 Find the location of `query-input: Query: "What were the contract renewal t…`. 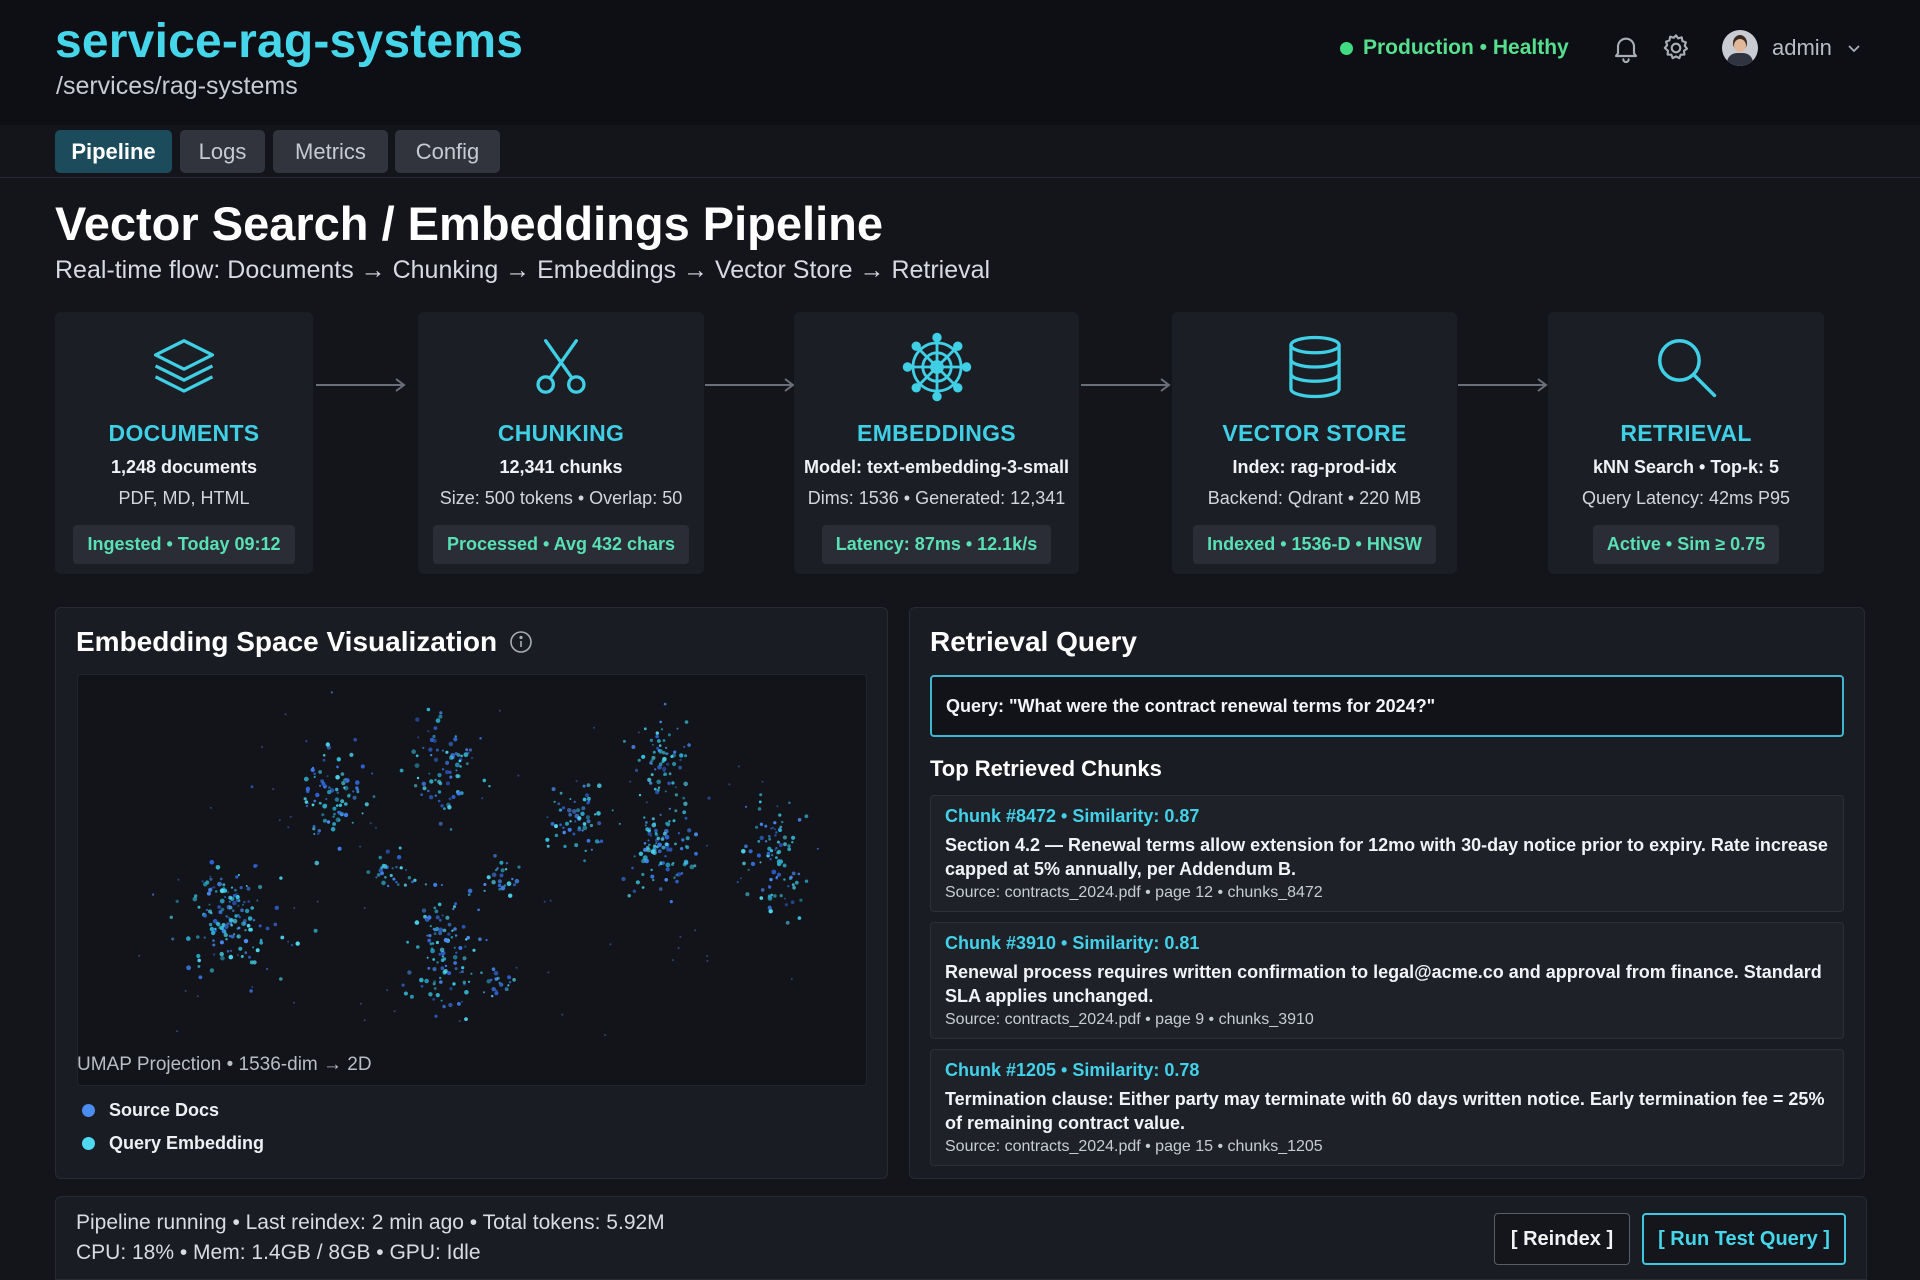

query-input: Query: "What were the contract renewal t… is located at coordinates (1387, 706).